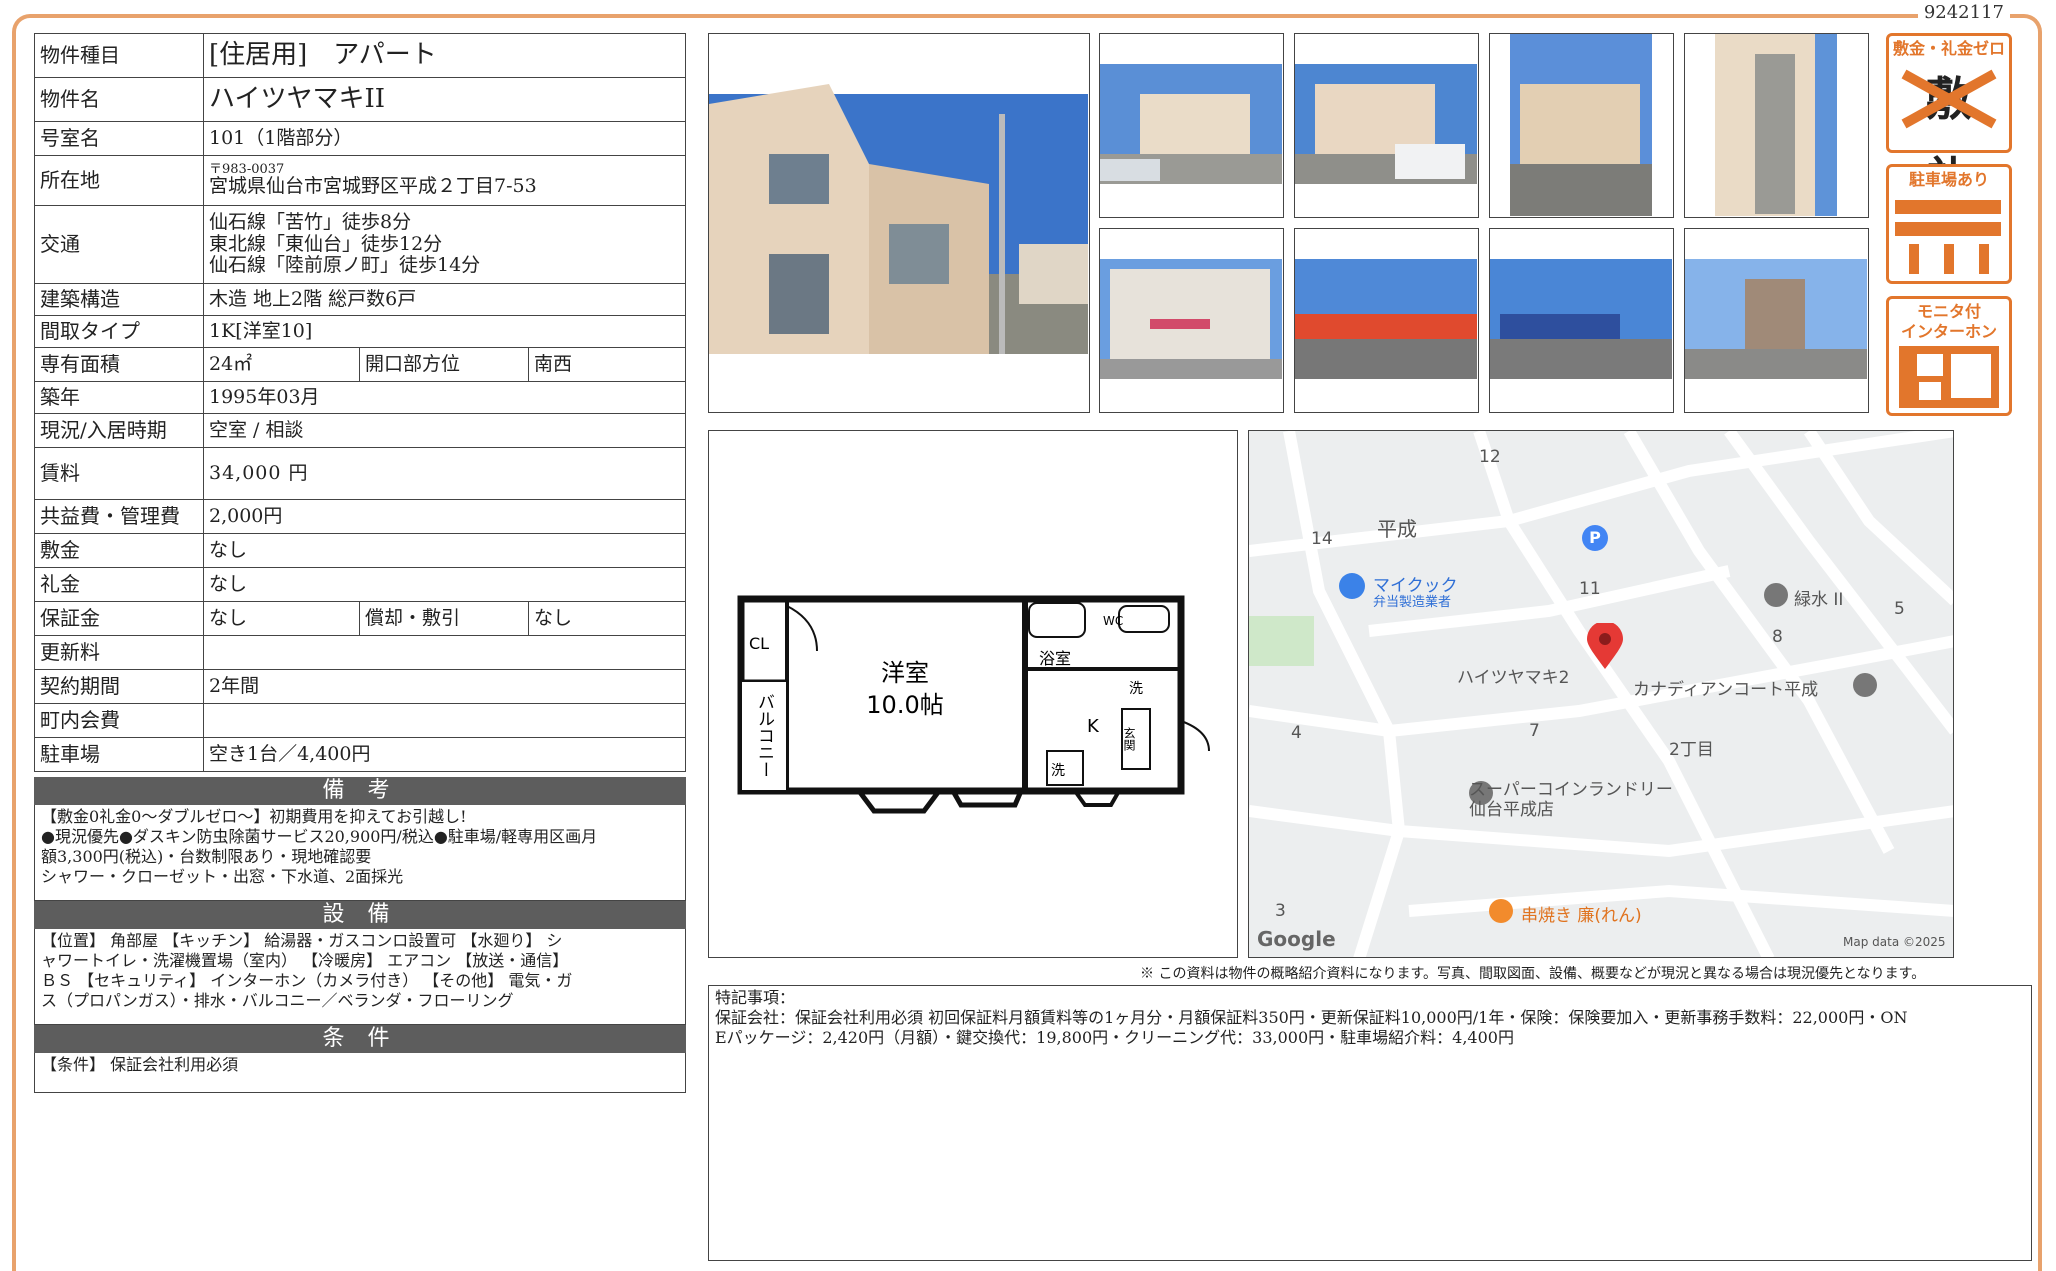 Image resolution: width=2056 pixels, height=1271 pixels. Describe the element at coordinates (904, 705) in the screenshot. I see `plan-room-size: 10.0帖` at that location.